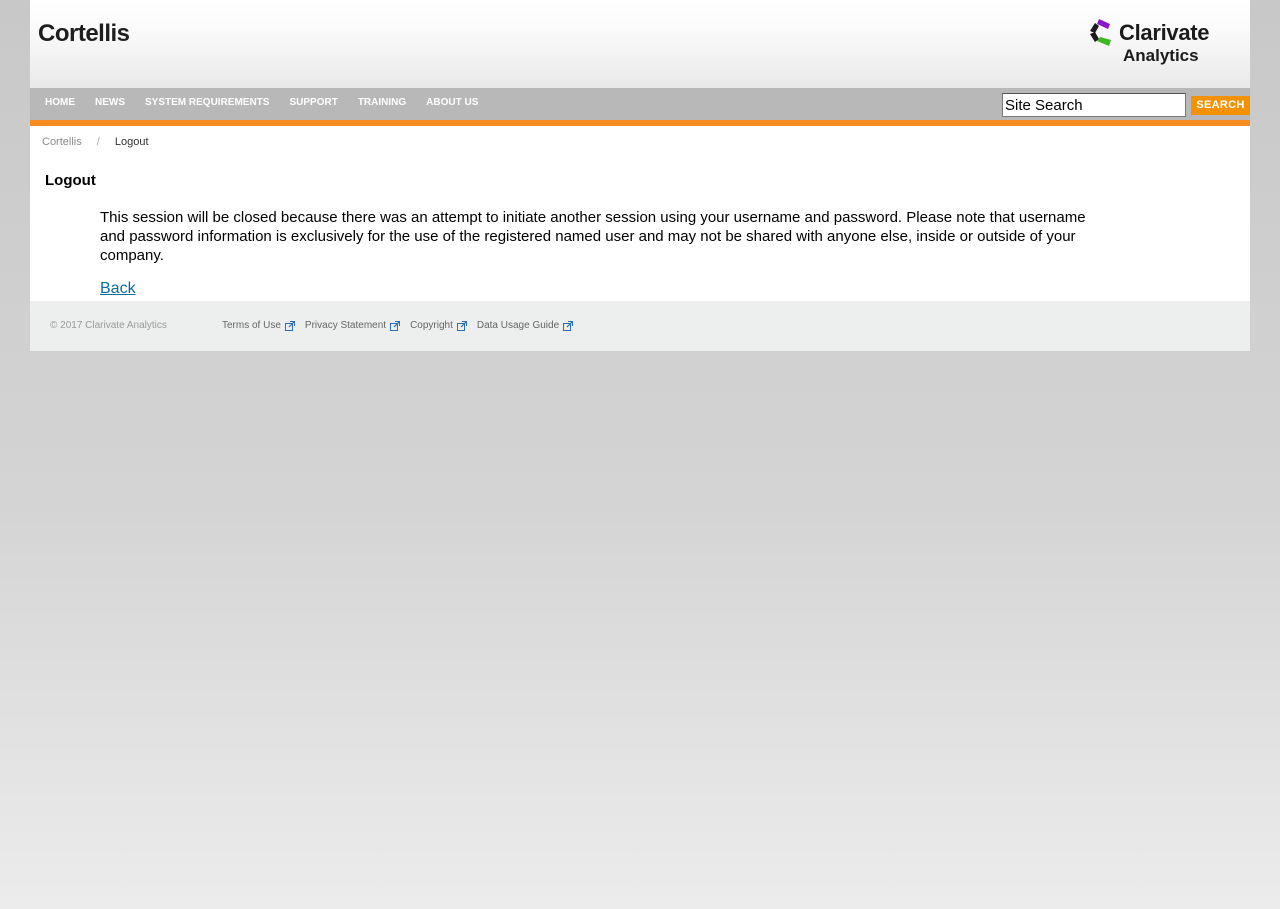  I want to click on footer-link-data-usage-guide: Data Usage Guide, so click(525, 326).